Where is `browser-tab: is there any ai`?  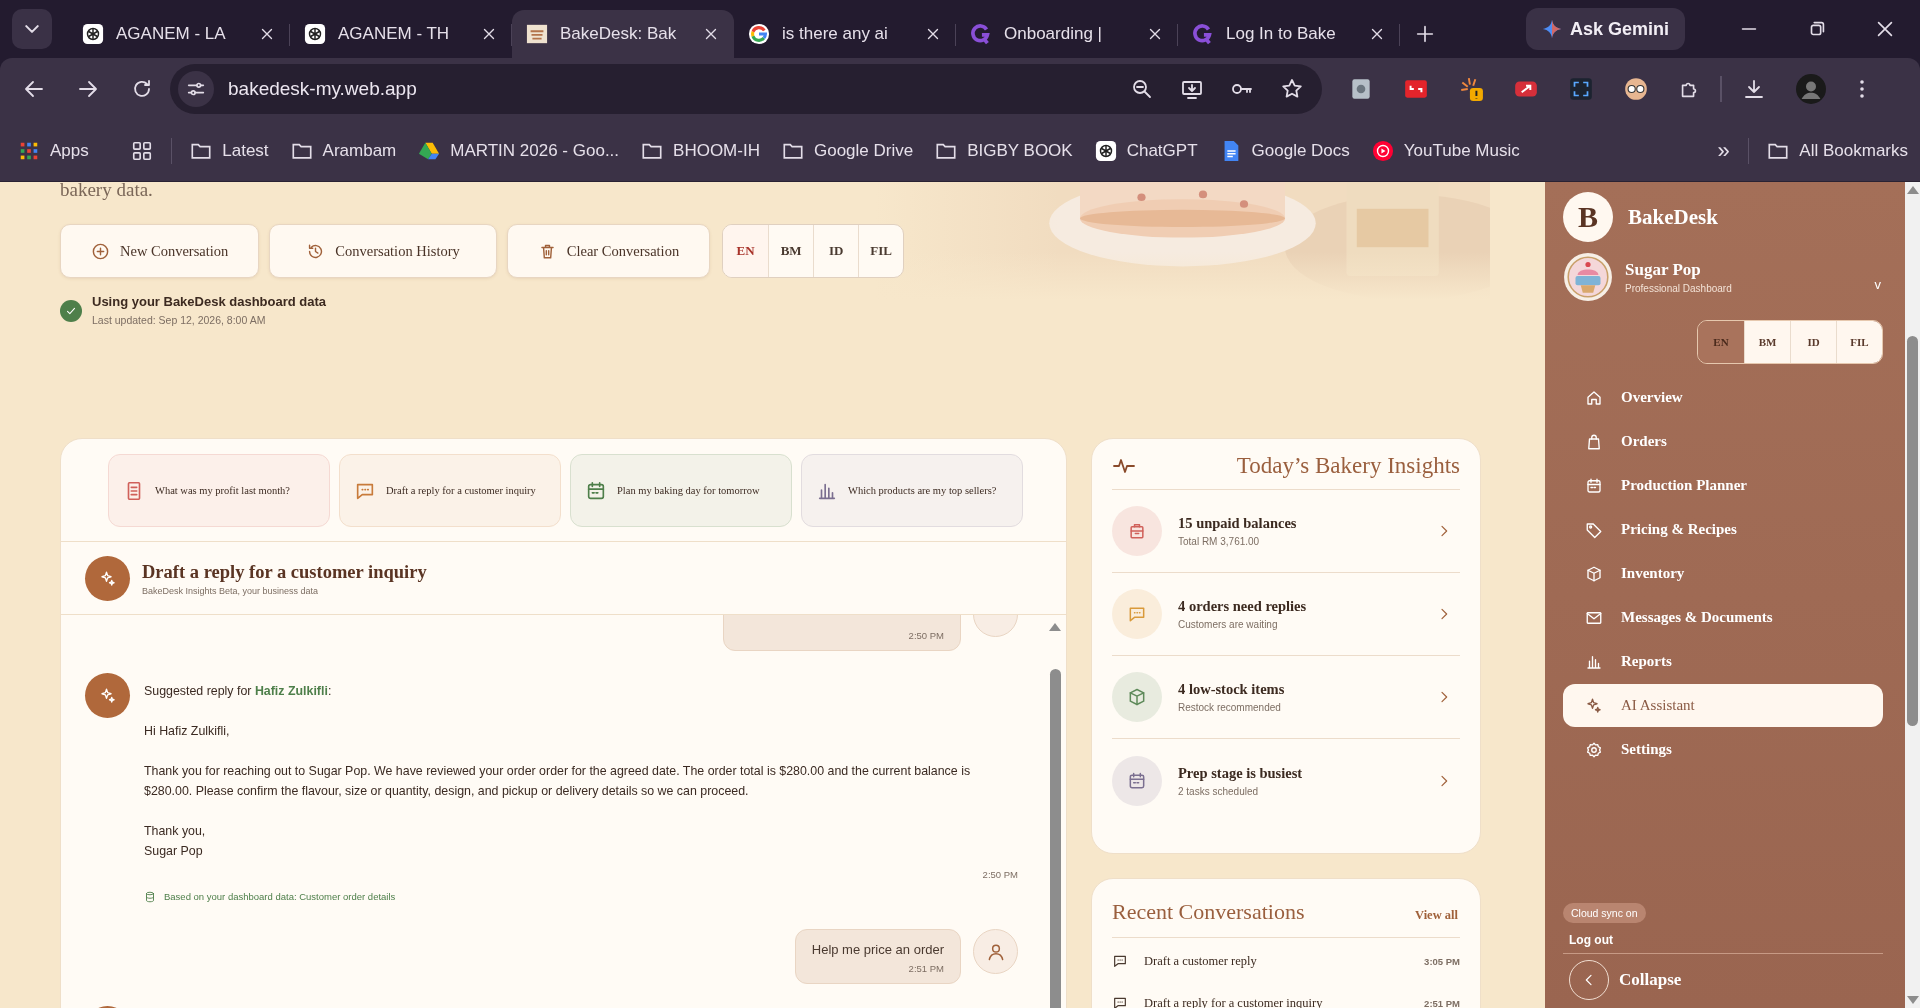 browser-tab: is there any ai is located at coordinates (845, 34).